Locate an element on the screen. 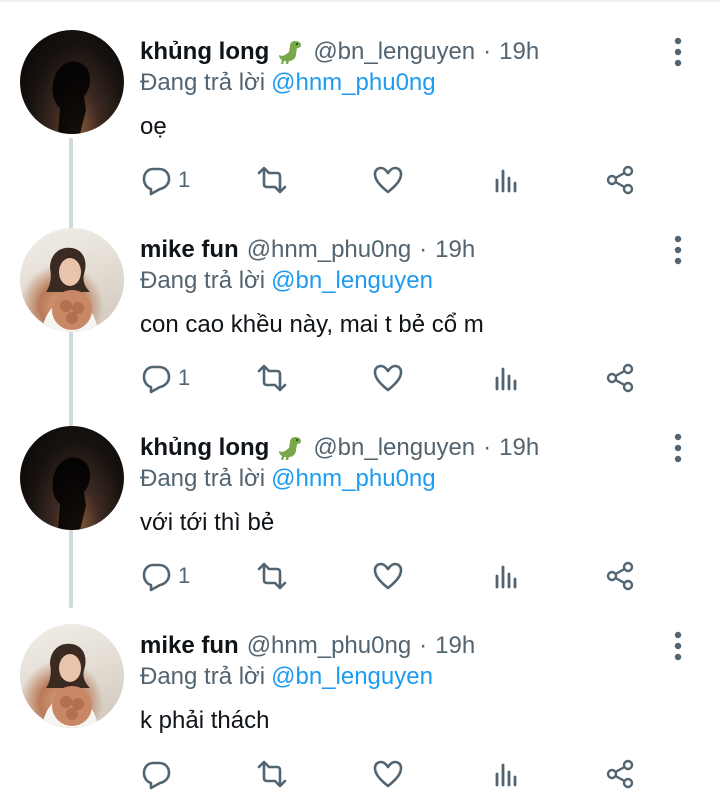 This screenshot has height=804, width=720. action-bar is located at coordinates (400, 774).